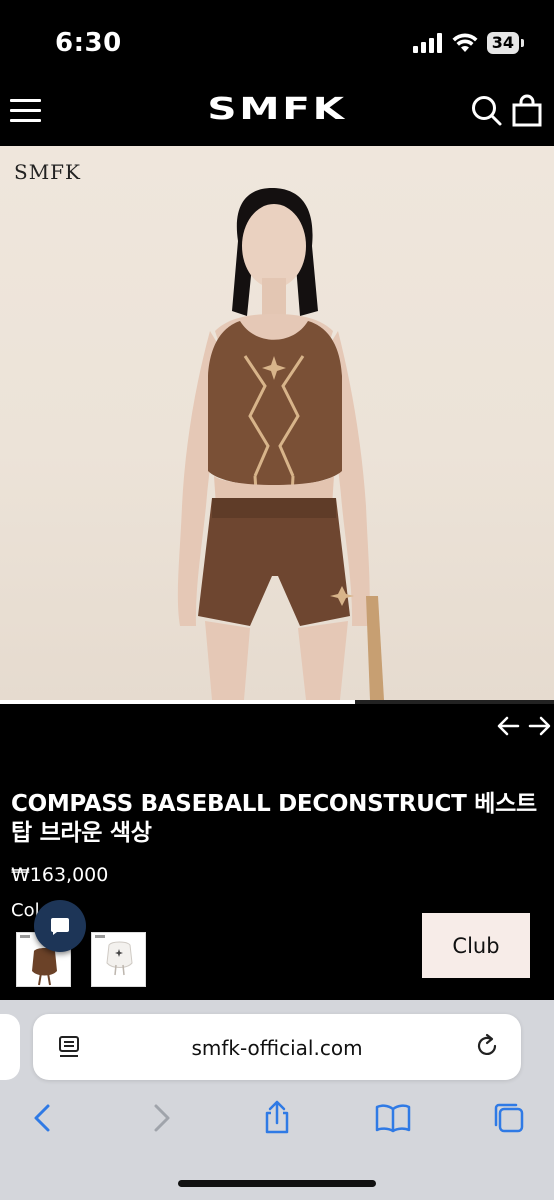 The width and height of the screenshot is (554, 1200). Describe the element at coordinates (10, 1047) in the screenshot. I see `previous-tab-peek` at that location.